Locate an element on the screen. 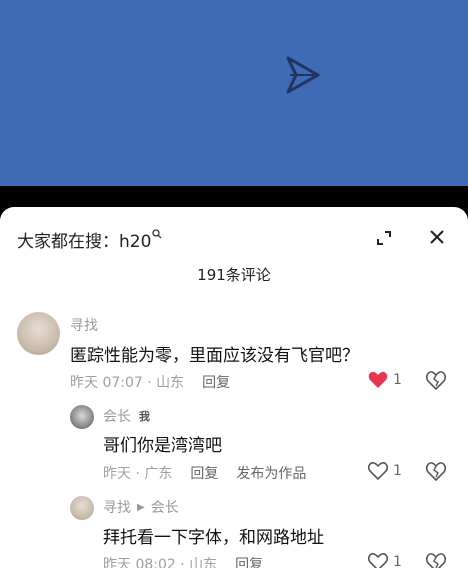 The width and height of the screenshot is (468, 568). comment-time-location: 昨天 08:02 · 山东 is located at coordinates (160, 562).